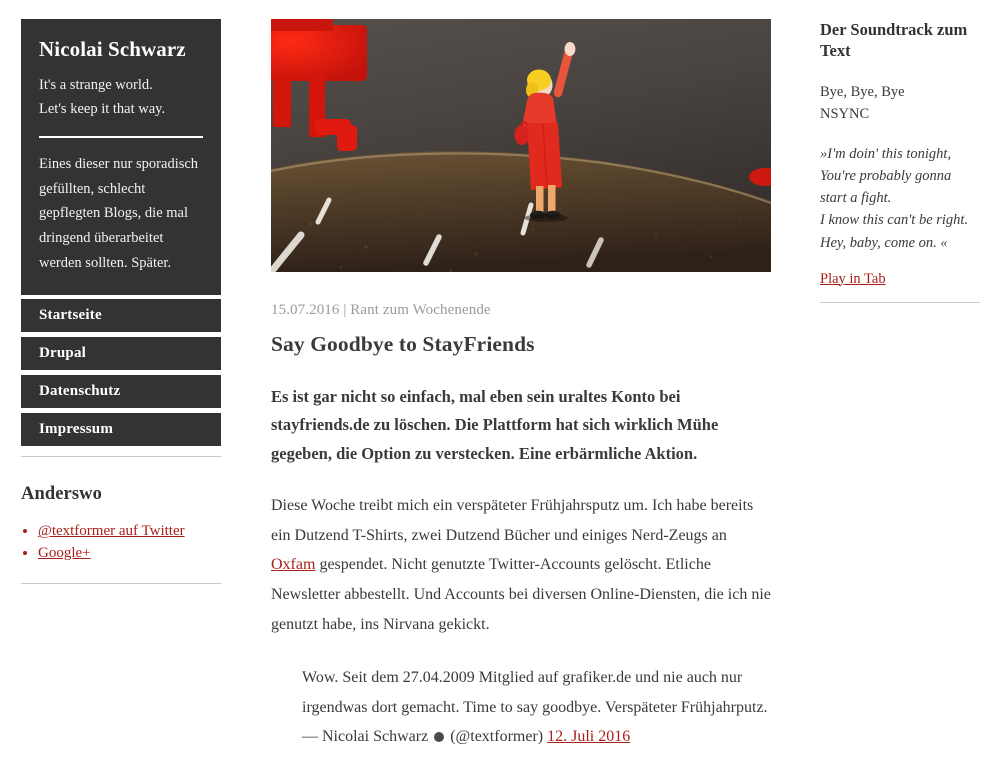  Describe the element at coordinates (588, 736) in the screenshot. I see `tweet-date-link: 12. Juli 2016` at that location.